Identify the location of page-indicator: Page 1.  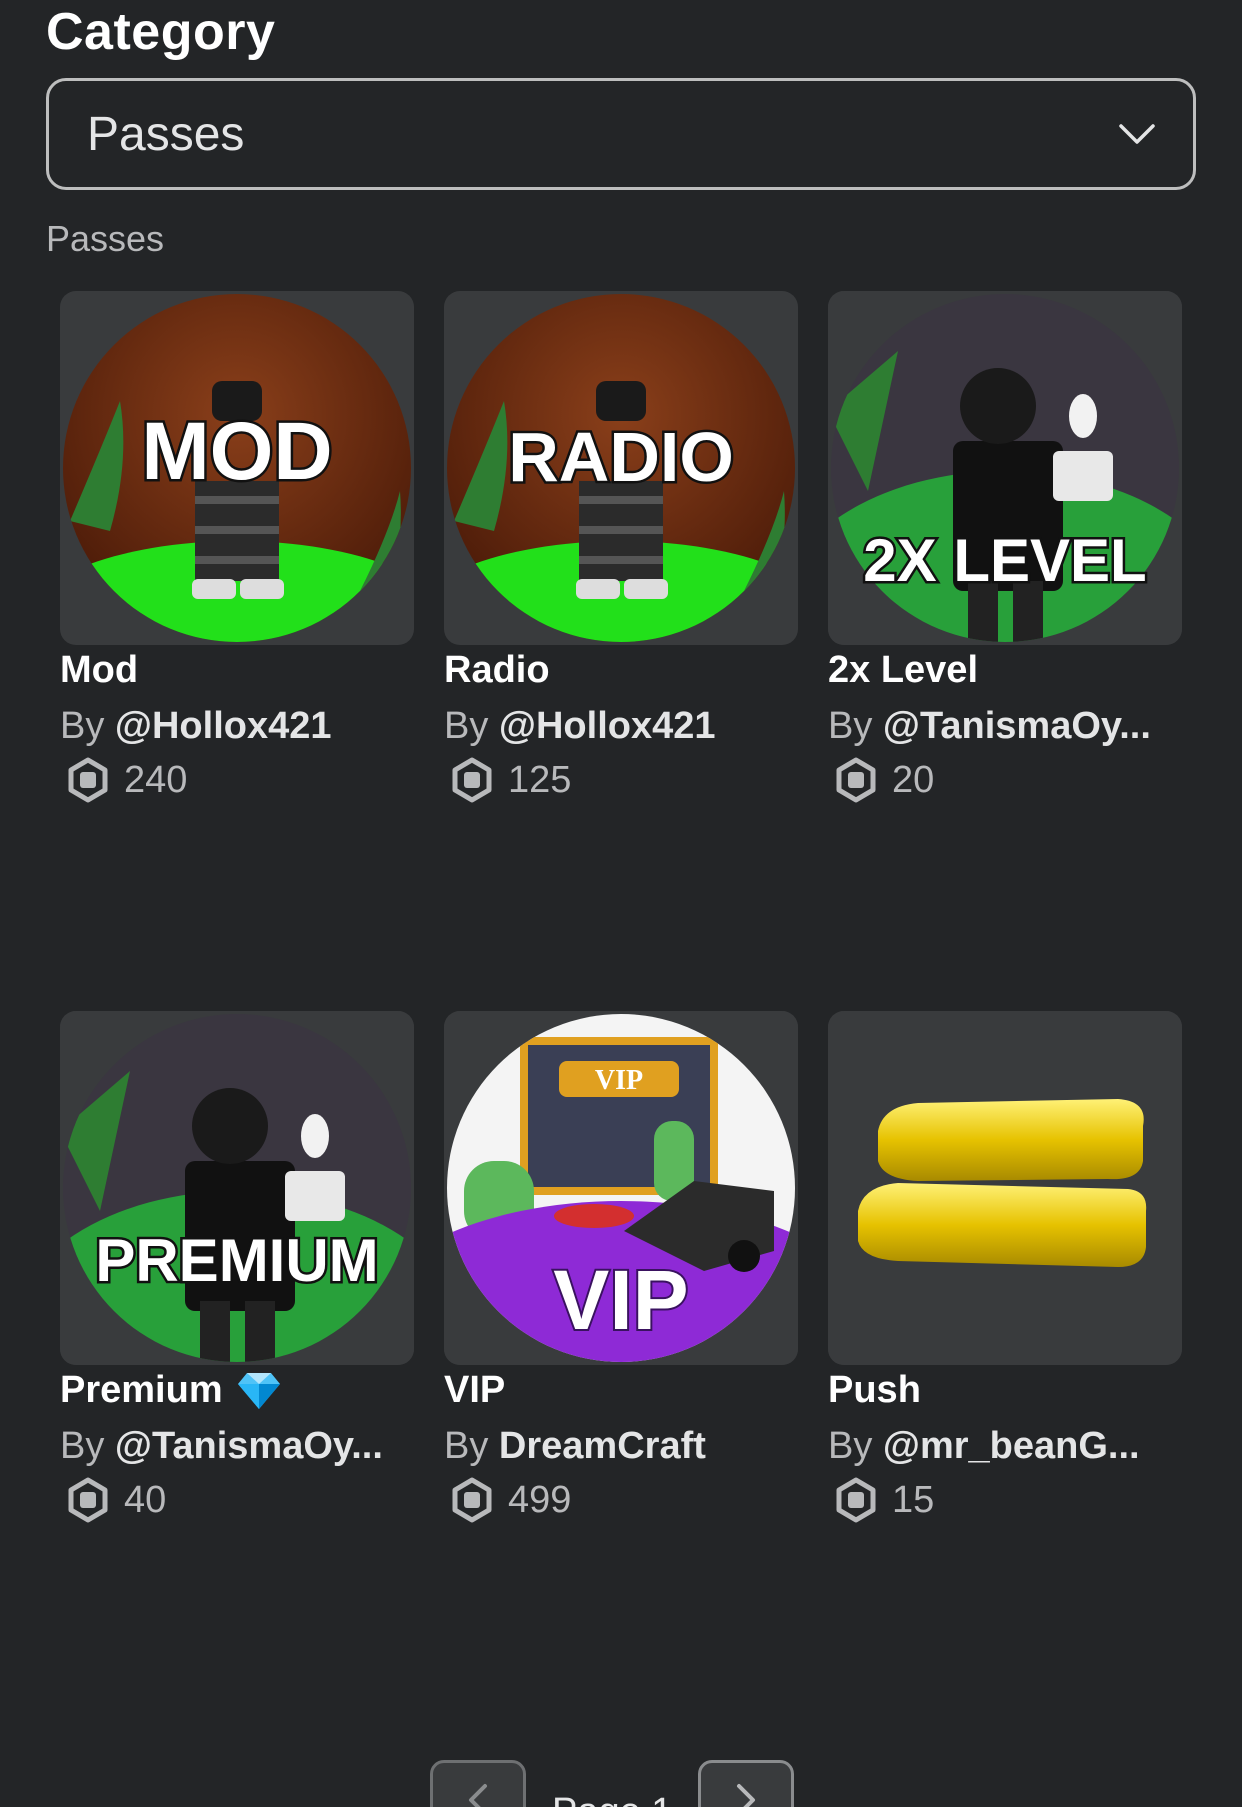
(612, 1787).